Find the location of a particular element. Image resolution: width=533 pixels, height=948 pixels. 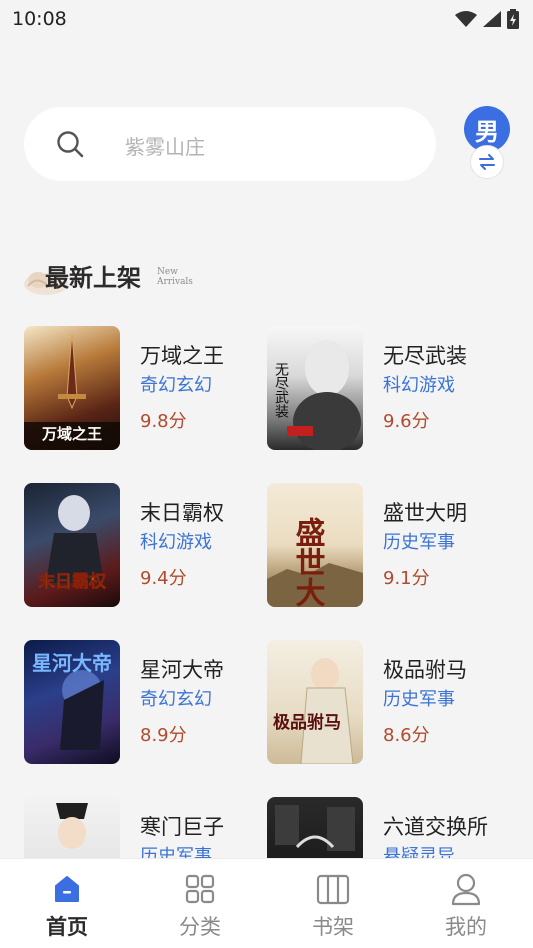

book-cover: 盛世大明 is located at coordinates (315, 545).